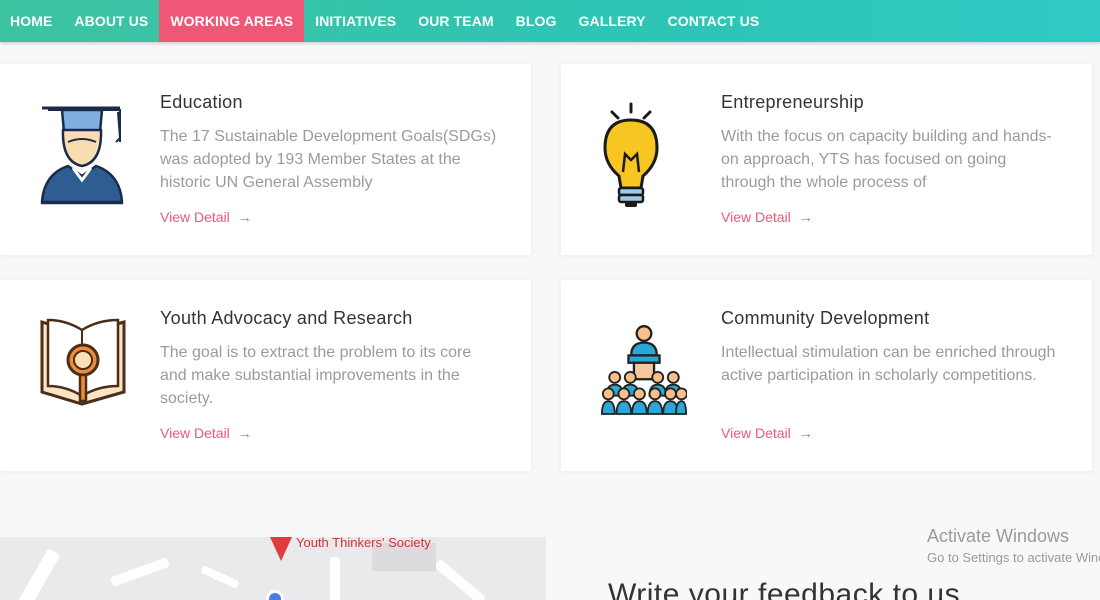 This screenshot has height=600, width=1100. Describe the element at coordinates (644, 371) in the screenshot. I see `audience-speaker-icon` at that location.